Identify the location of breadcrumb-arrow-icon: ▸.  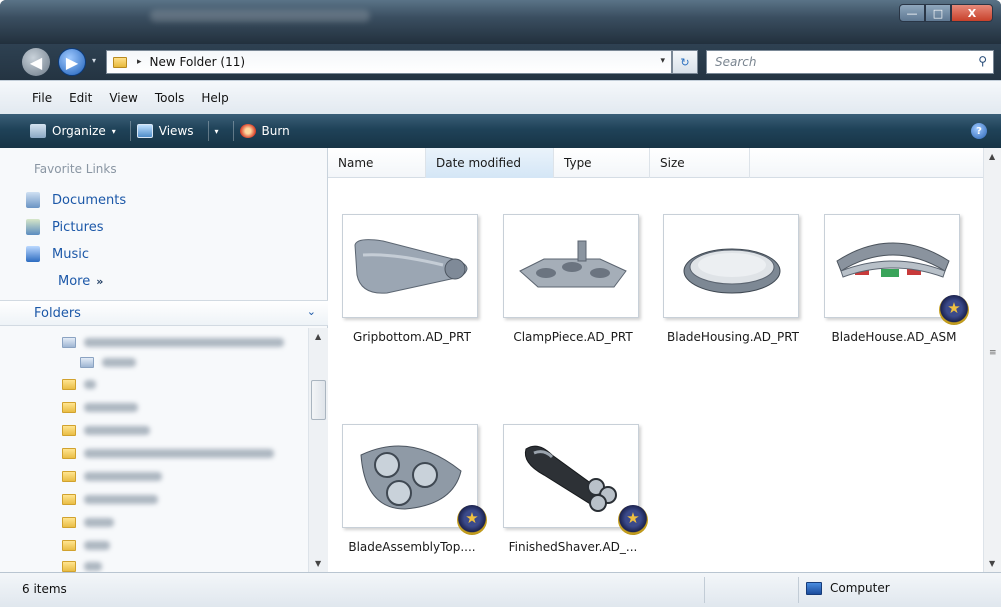
(139, 62).